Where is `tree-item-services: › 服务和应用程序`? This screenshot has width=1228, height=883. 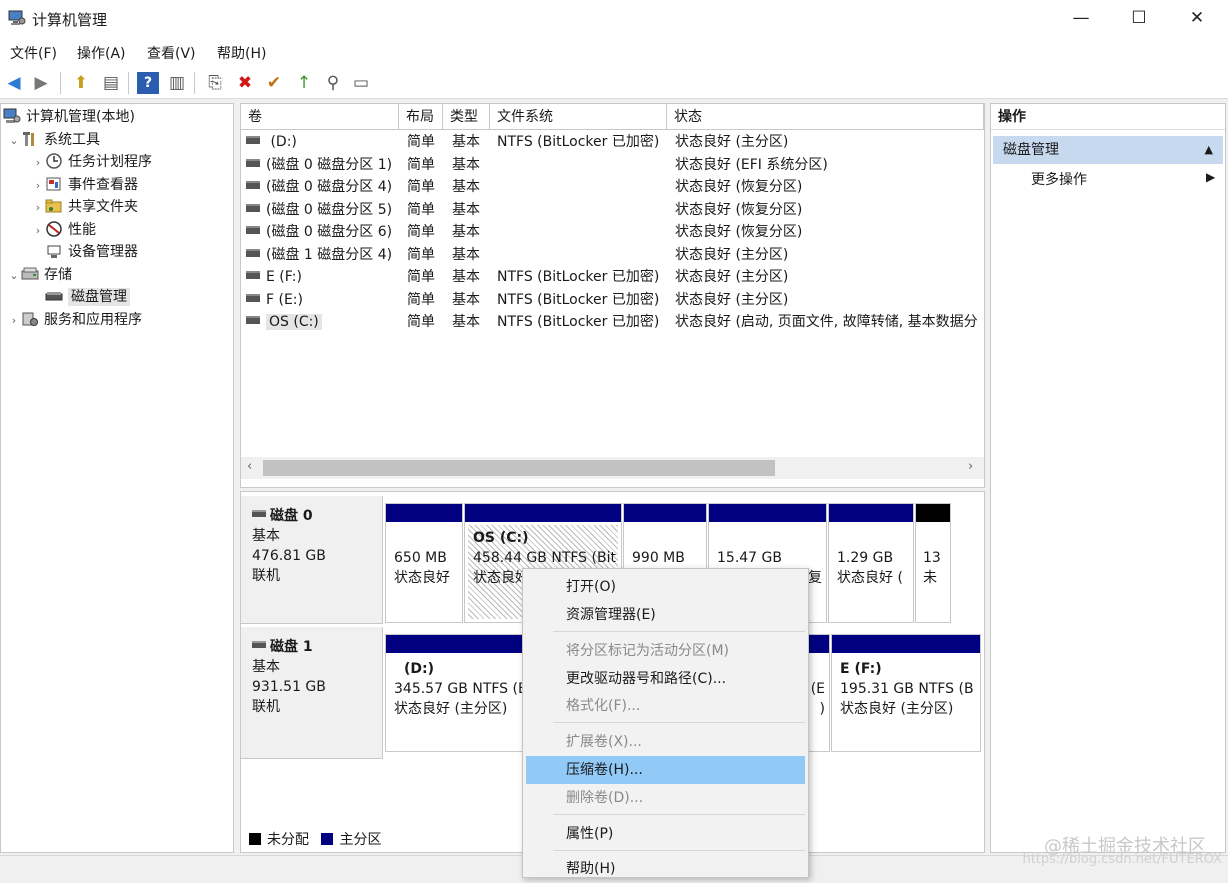
tree-item-services: › 服务和应用程序 is located at coordinates (74, 320).